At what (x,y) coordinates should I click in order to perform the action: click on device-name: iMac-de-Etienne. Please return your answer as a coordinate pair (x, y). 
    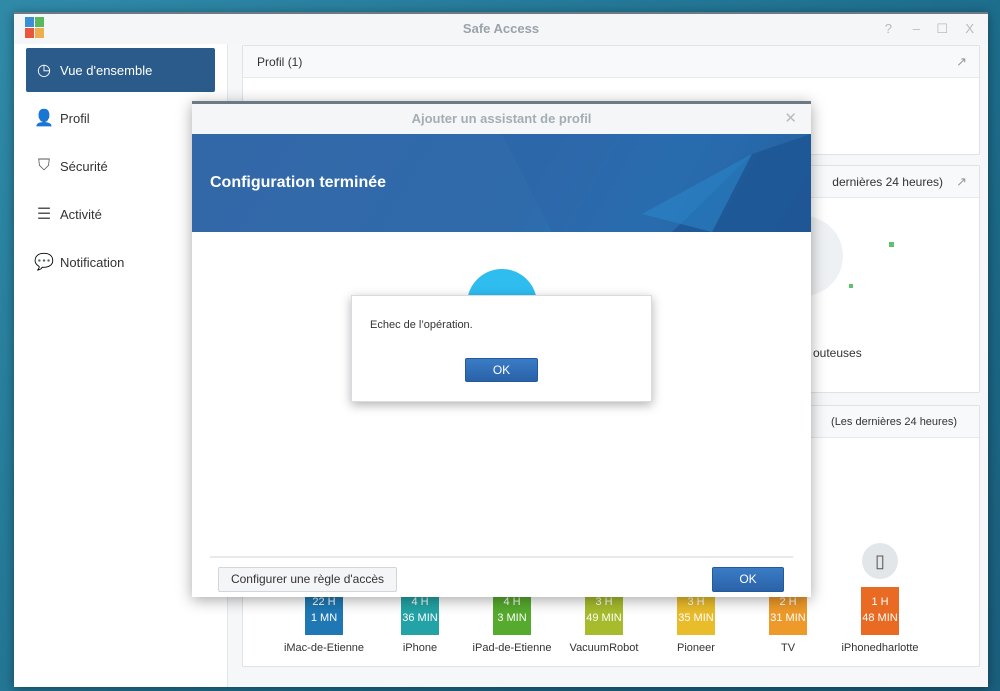
    Looking at the image, I should click on (324, 648).